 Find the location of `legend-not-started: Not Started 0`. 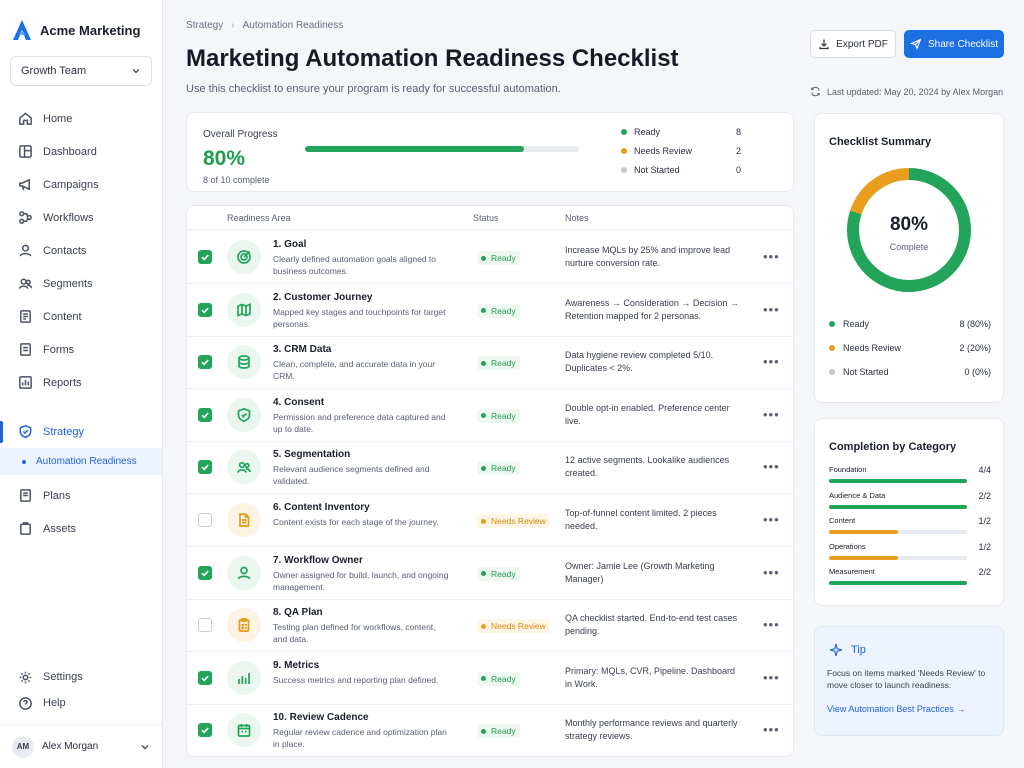

legend-not-started: Not Started 0 is located at coordinates (681, 170).